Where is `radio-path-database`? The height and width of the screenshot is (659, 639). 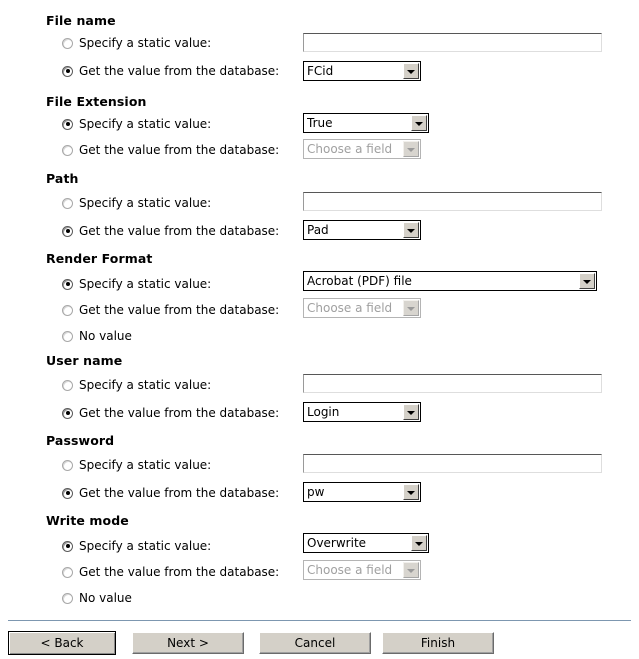
radio-path-database is located at coordinates (67, 231).